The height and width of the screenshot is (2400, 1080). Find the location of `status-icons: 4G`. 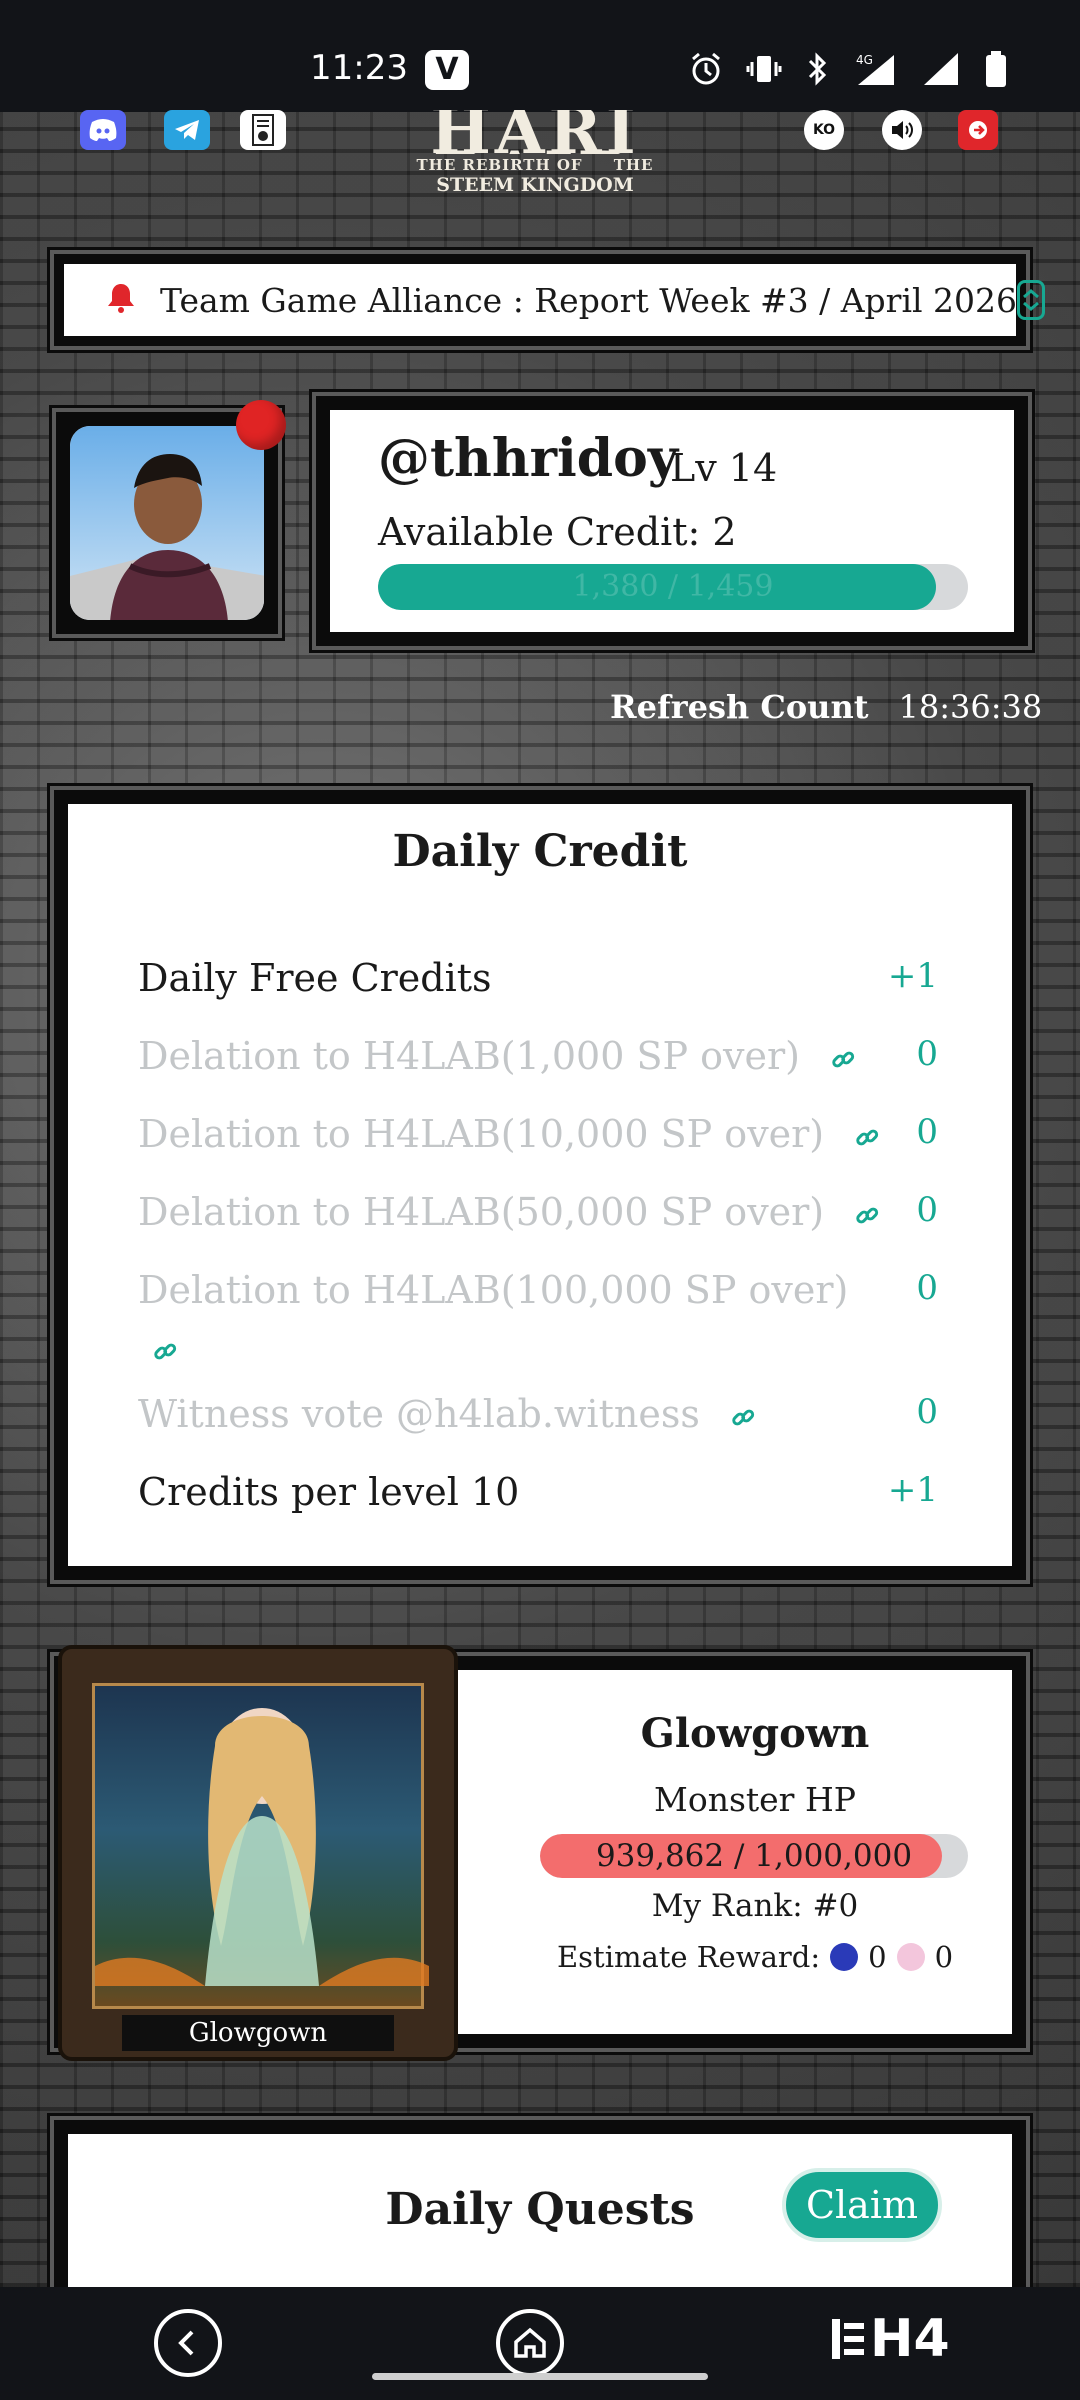

status-icons: 4G is located at coordinates (848, 69).